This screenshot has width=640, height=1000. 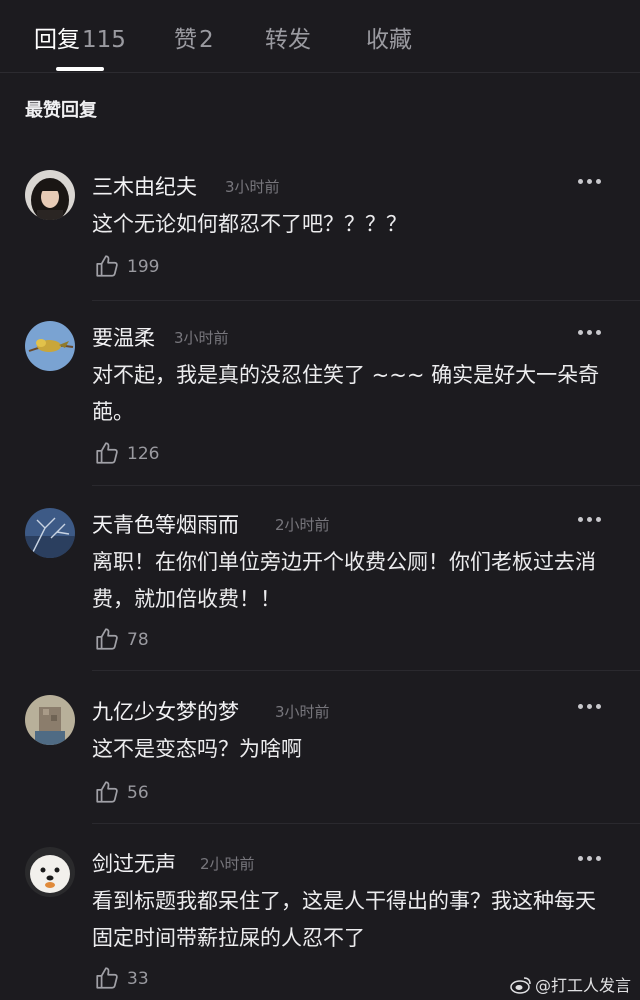 I want to click on tab-likes: 赞2, so click(x=194, y=37).